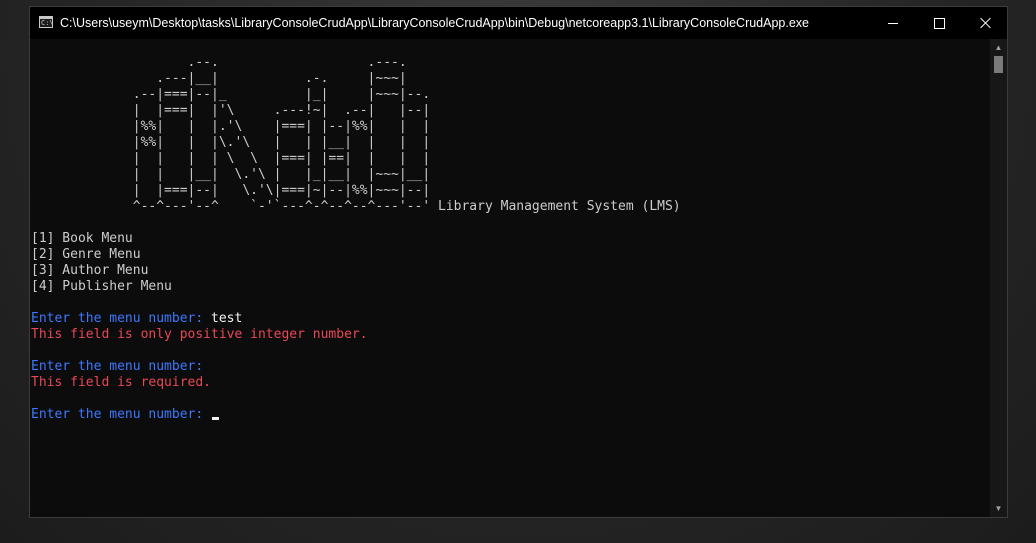 Image resolution: width=1036 pixels, height=543 pixels. I want to click on maximize-icon, so click(939, 23).